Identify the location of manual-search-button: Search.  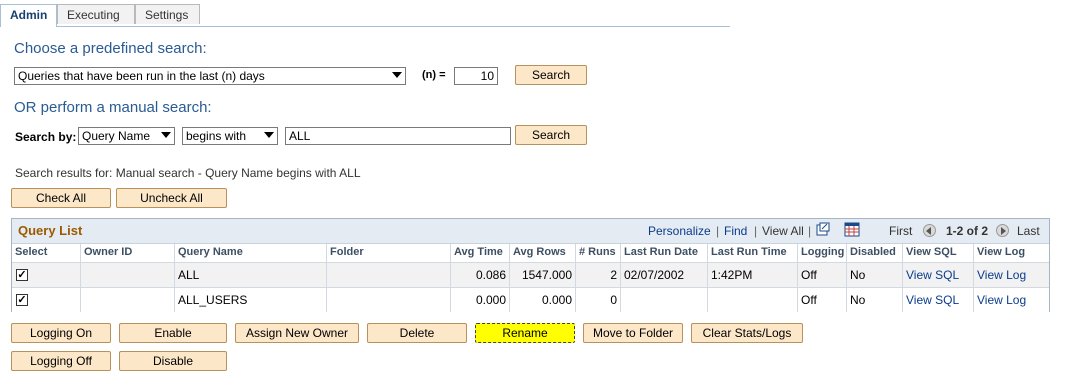
(551, 135).